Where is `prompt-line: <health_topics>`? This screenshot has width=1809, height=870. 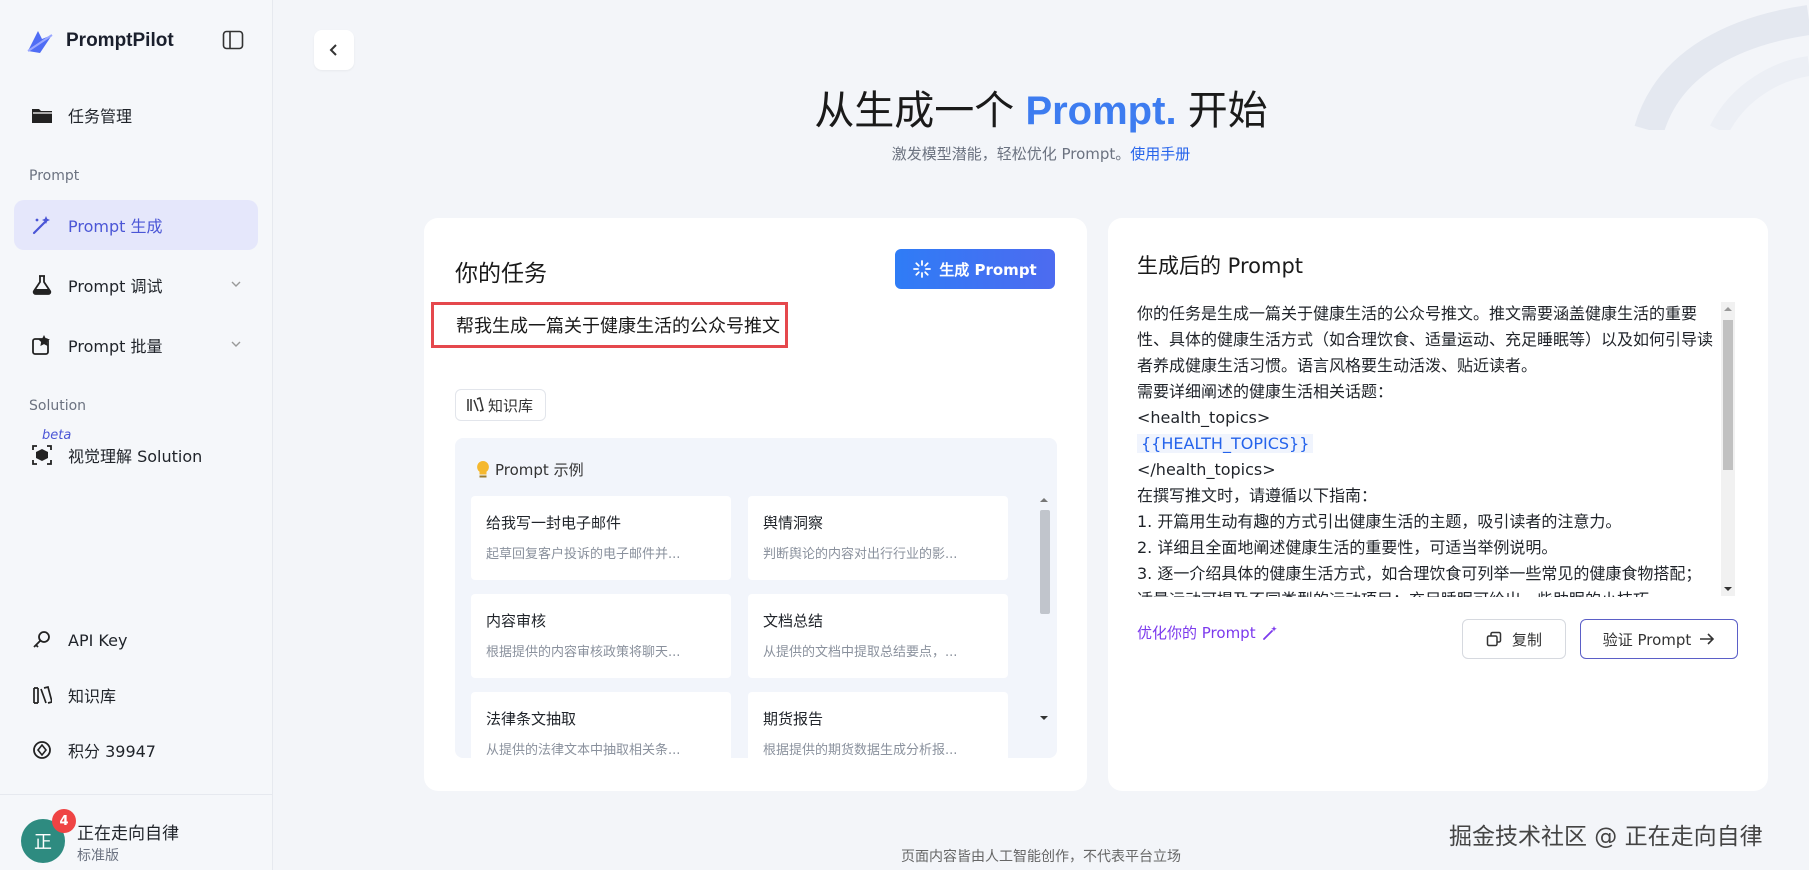 prompt-line: <health_topics> is located at coordinates (1204, 417).